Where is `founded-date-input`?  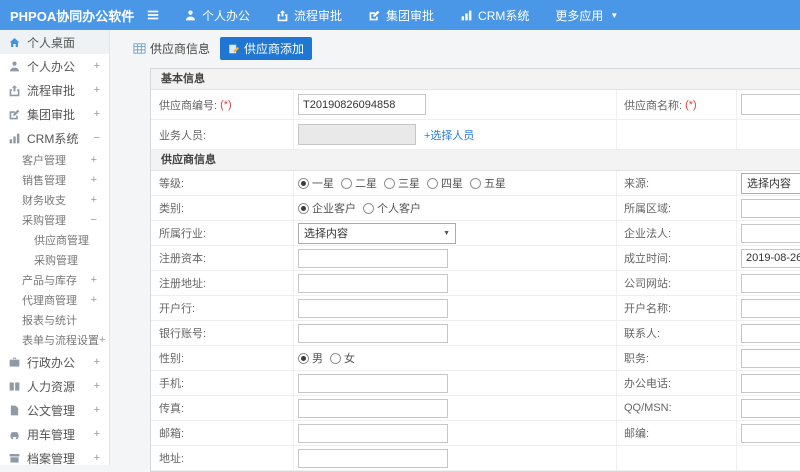
founded-date-input is located at coordinates (770, 258).